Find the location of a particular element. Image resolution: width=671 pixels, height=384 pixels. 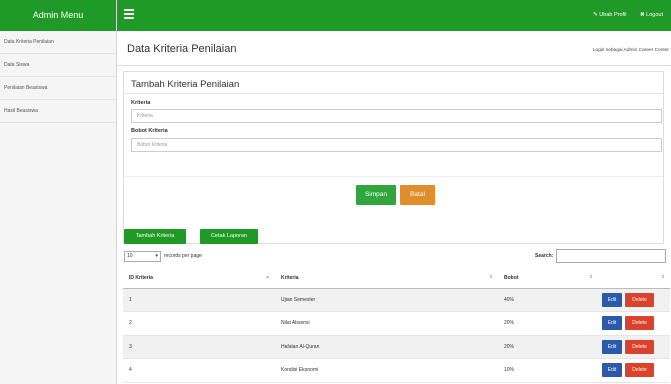

header-bobot: Bobot ⇕ is located at coordinates (548, 278).